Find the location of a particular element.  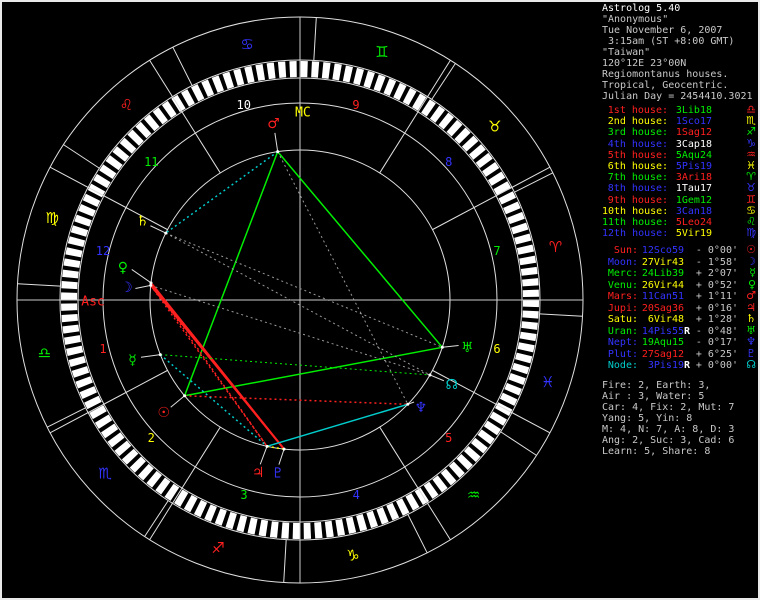

planet-label: Node: is located at coordinates (622, 366).